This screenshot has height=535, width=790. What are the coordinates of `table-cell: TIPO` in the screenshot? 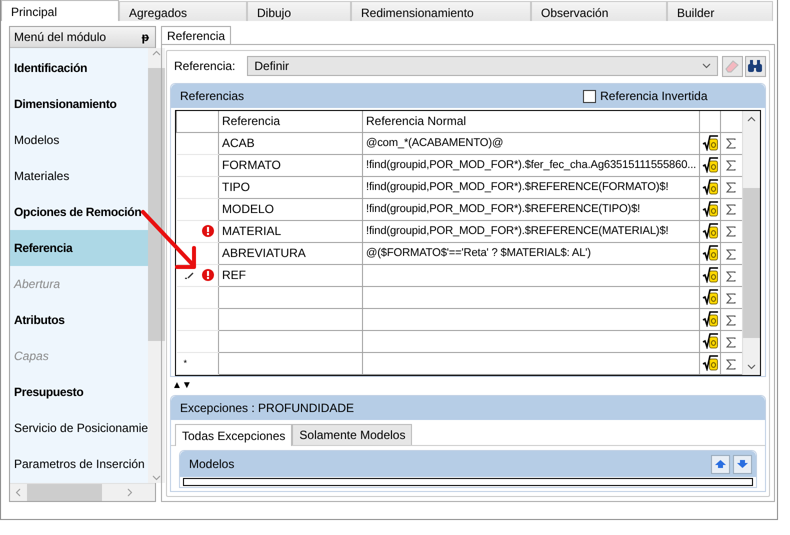 It's located at (290, 187).